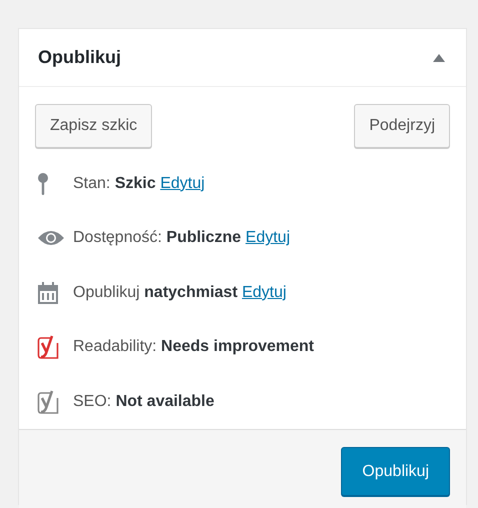 This screenshot has width=478, height=508. Describe the element at coordinates (439, 58) in the screenshot. I see `collapse-icon` at that location.